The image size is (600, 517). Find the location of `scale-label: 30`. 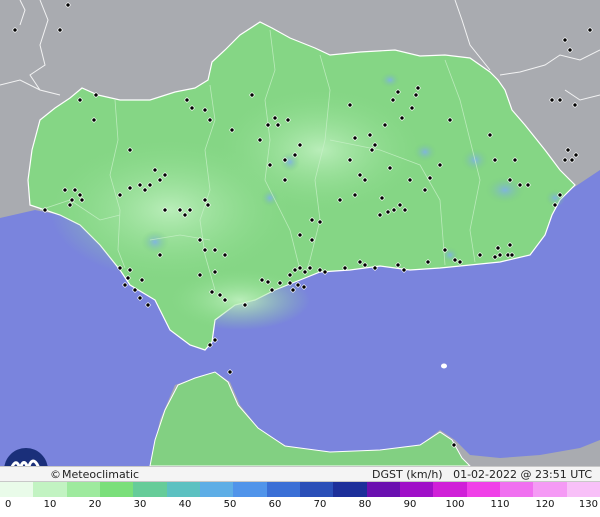

scale-label: 30 is located at coordinates (140, 504).